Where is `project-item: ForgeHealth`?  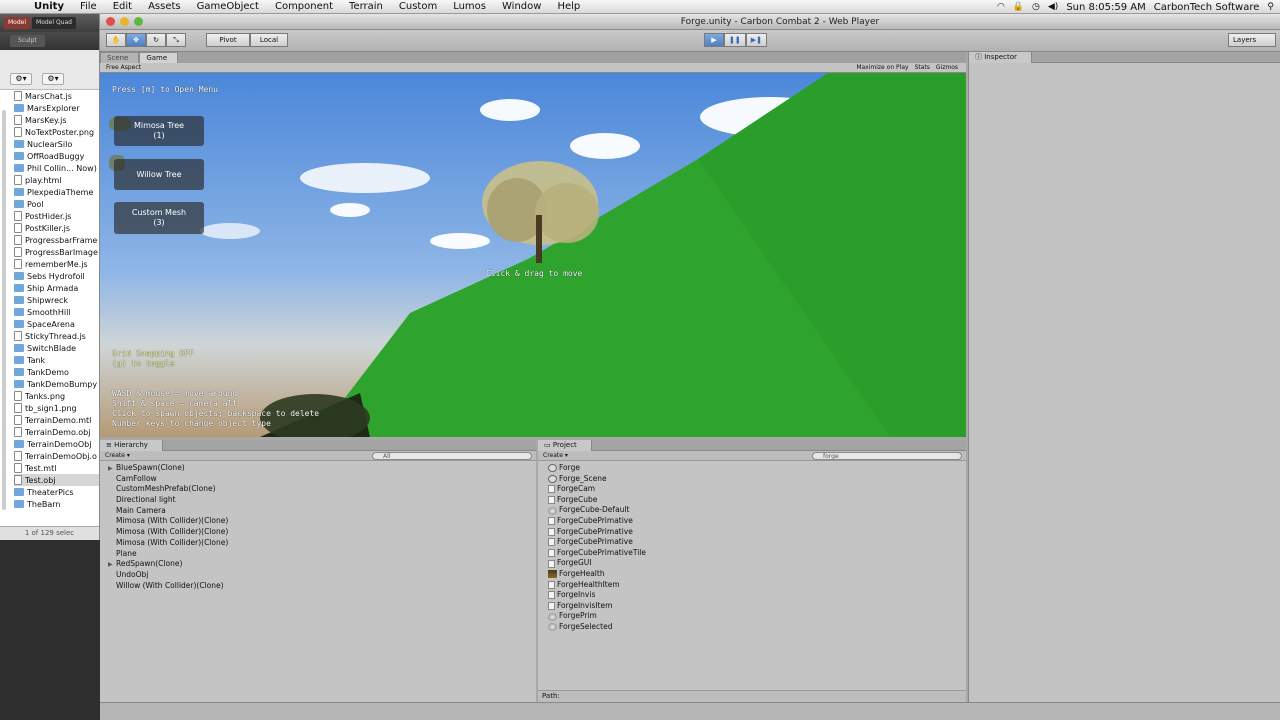 project-item: ForgeHealth is located at coordinates (752, 574).